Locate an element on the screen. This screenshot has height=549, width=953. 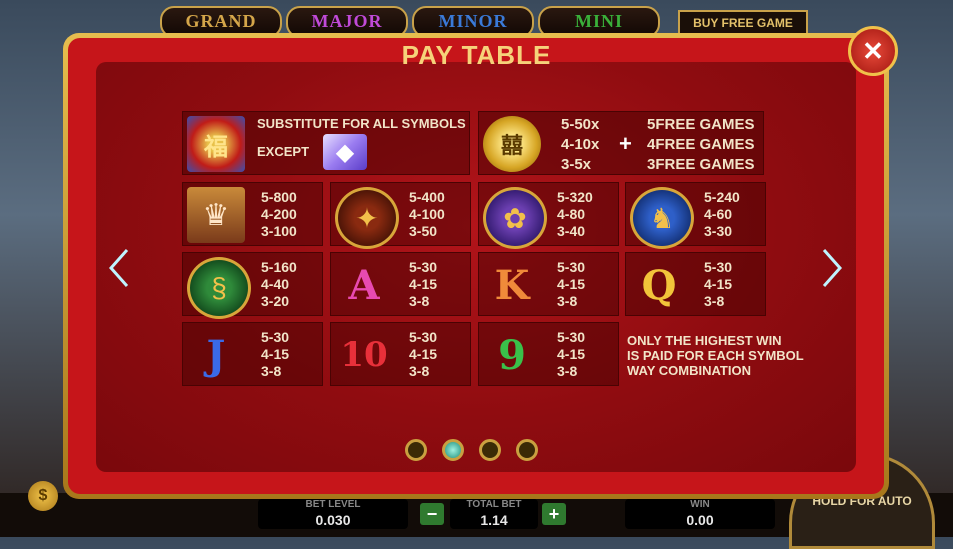
total-bet-value: 1.14 is located at coordinates (494, 520).